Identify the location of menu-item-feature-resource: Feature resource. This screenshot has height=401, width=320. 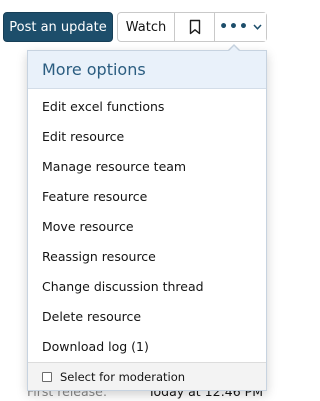
(147, 196).